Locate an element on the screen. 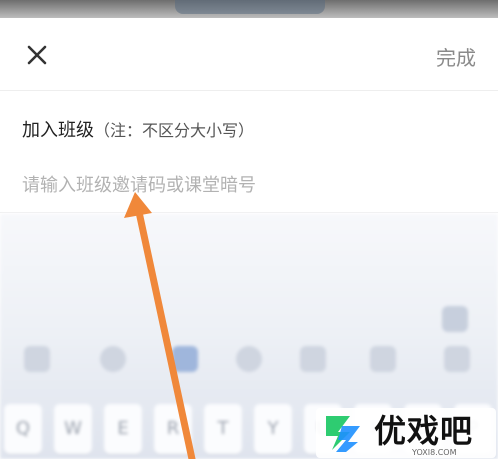 The width and height of the screenshot is (498, 459). keyboard-clipboard-icon is located at coordinates (313, 359).